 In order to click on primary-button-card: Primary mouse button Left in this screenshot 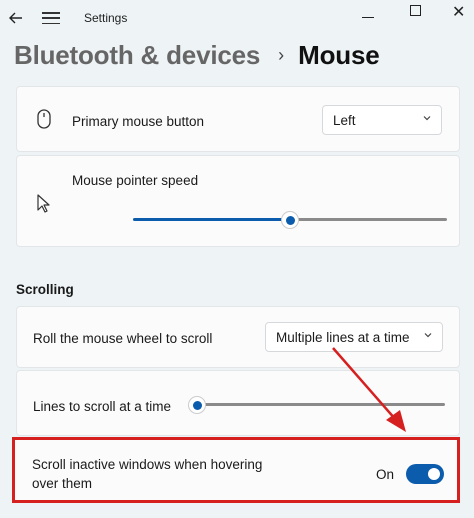, I will do `click(238, 119)`.